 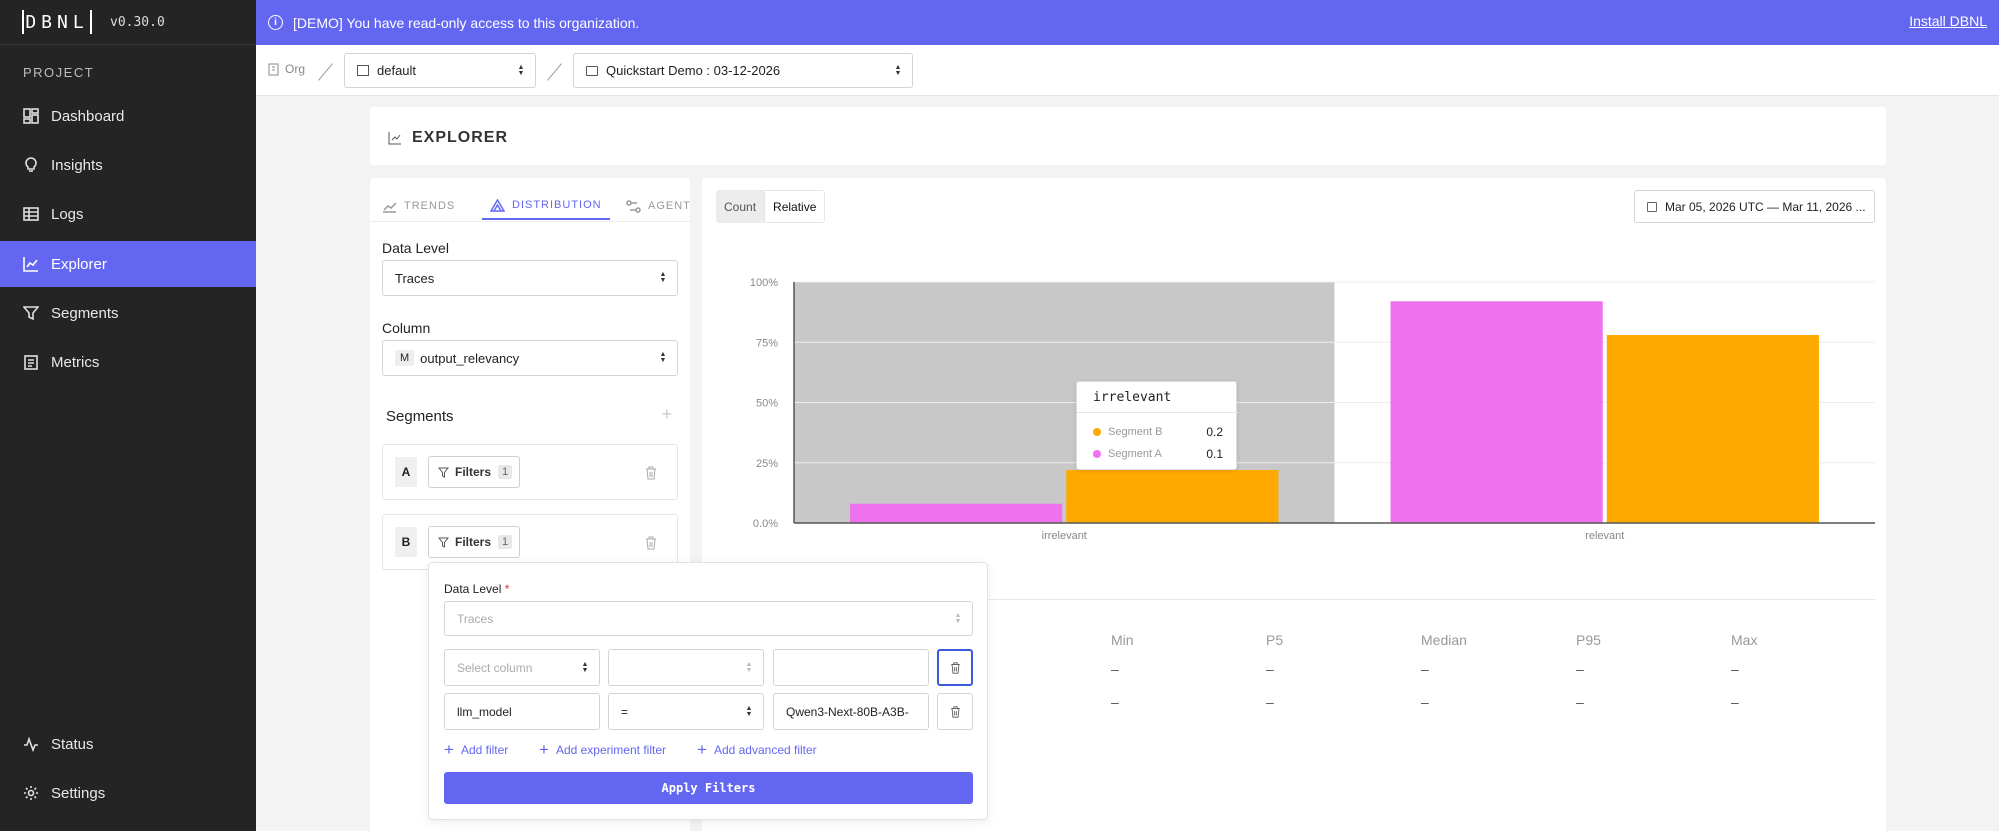 What do you see at coordinates (484, 750) in the screenshot?
I see `add-filter-label: Add filter` at bounding box center [484, 750].